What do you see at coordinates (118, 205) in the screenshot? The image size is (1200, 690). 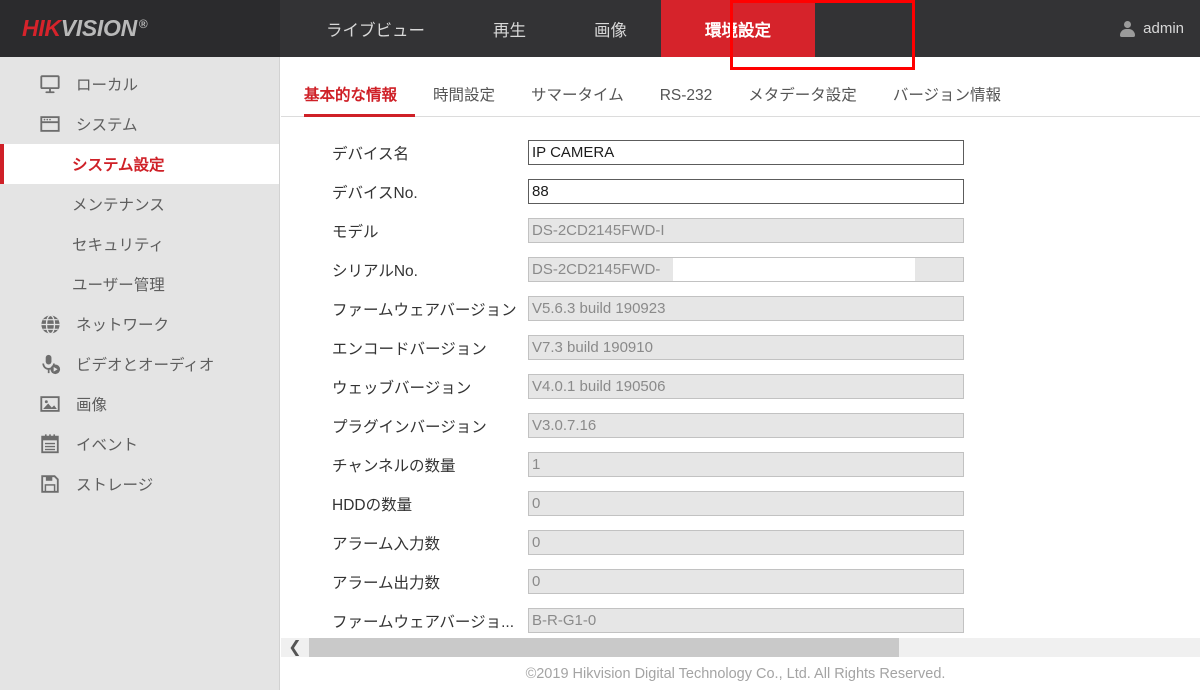 I see `sidebar-item-maintenance-label: メンテナンス` at bounding box center [118, 205].